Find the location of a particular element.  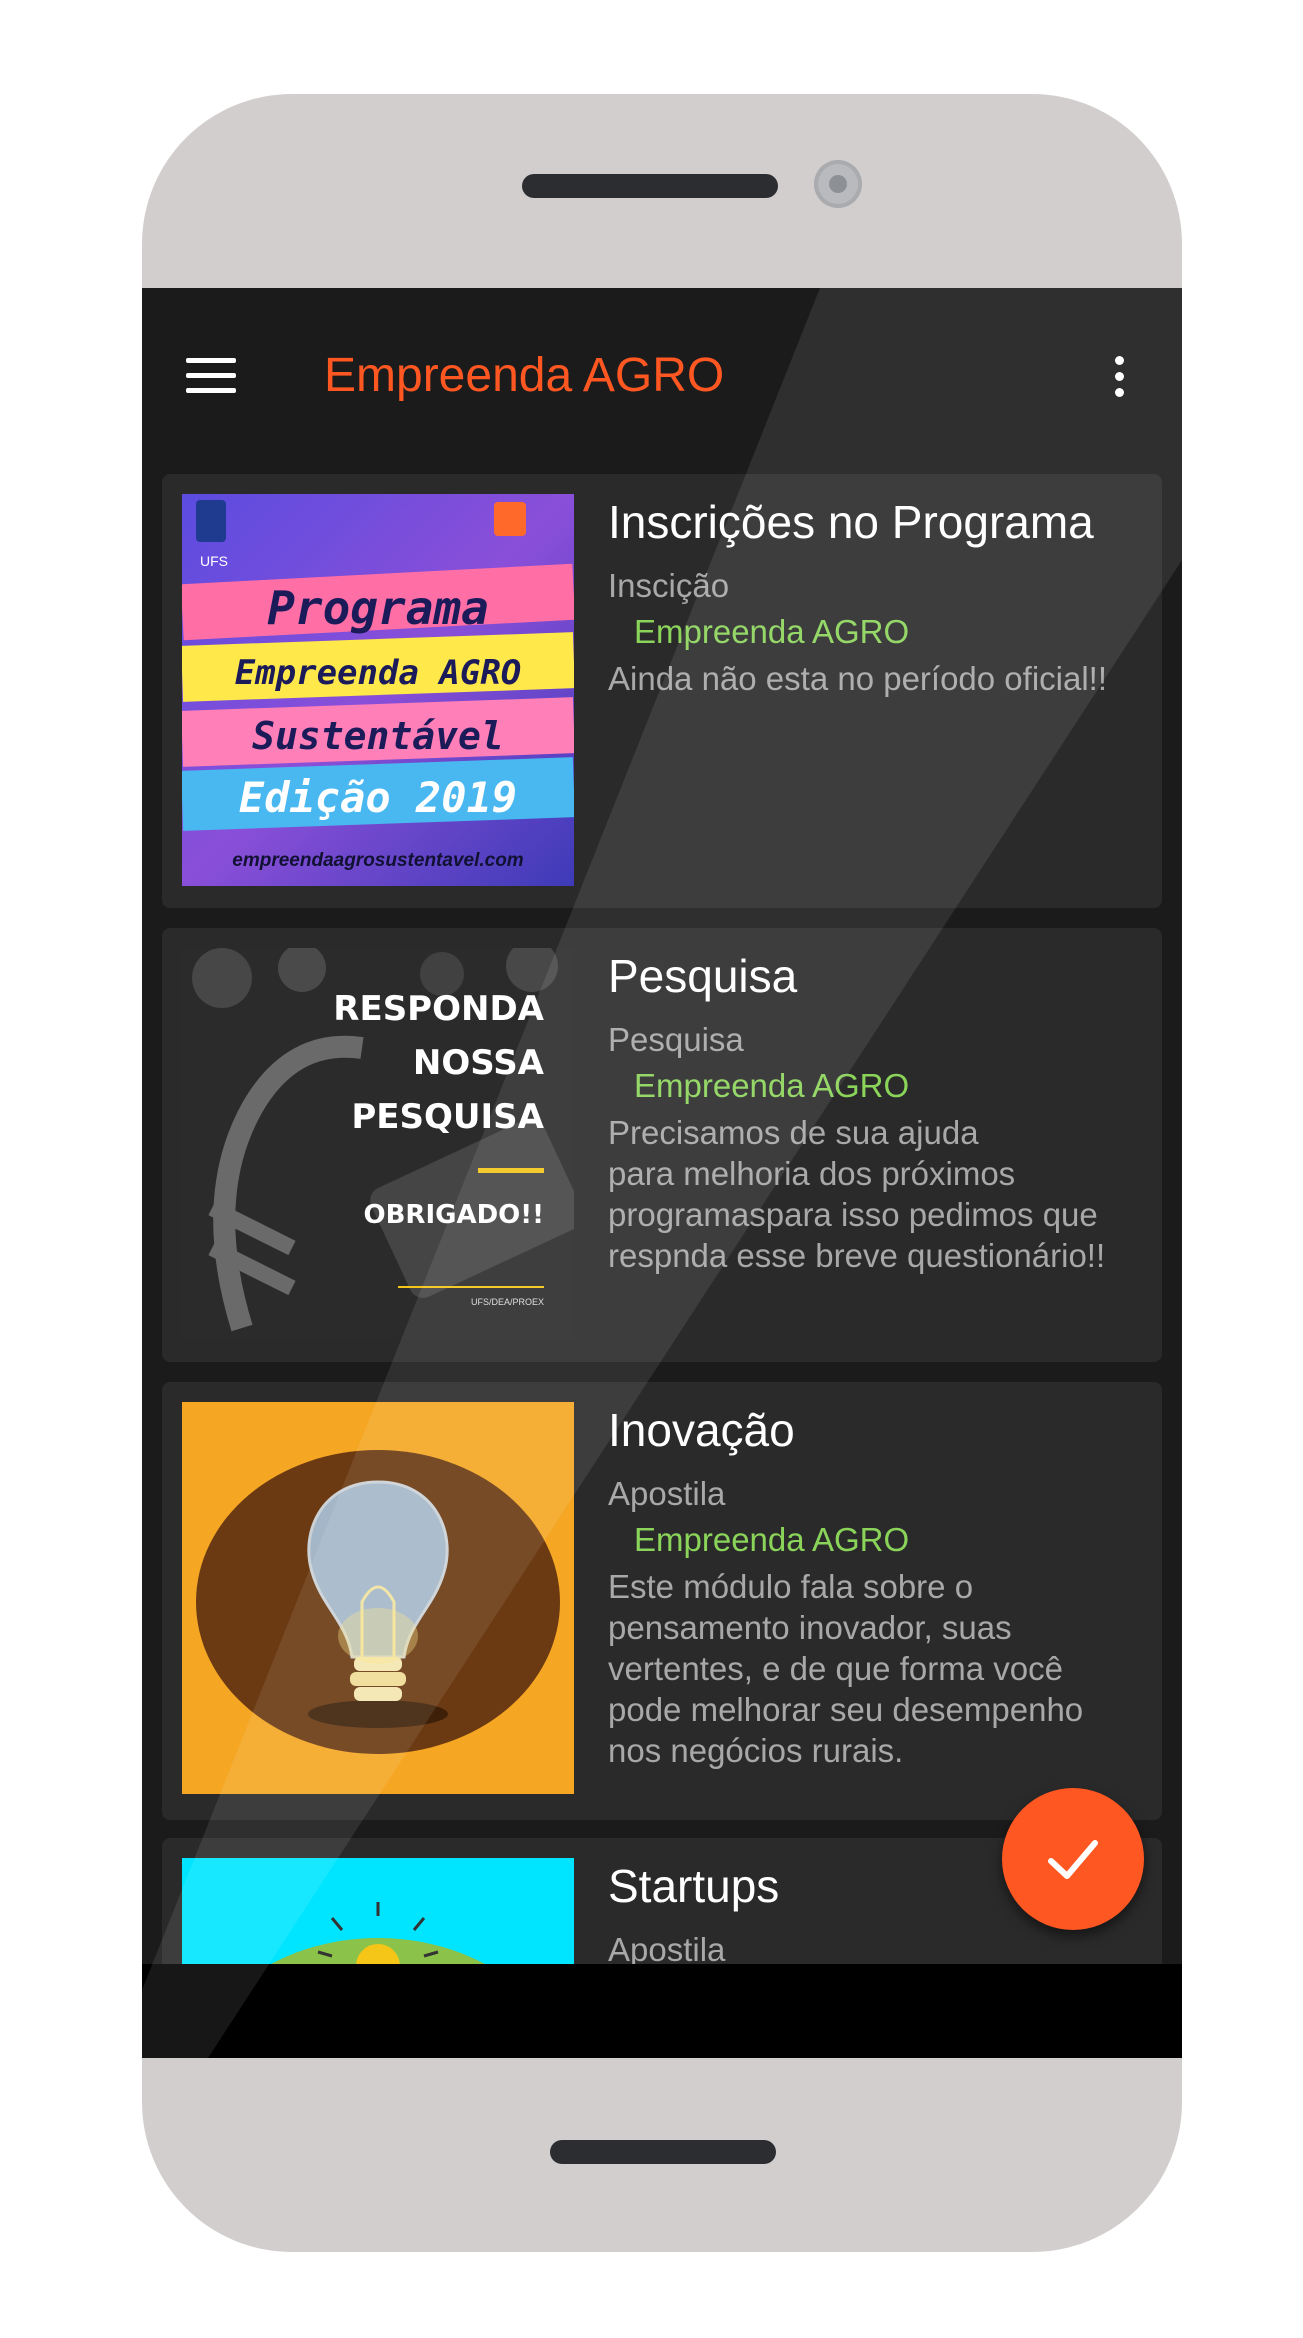

svg-text: UFS/DEA/PROEX is located at coordinates (507, 1302).